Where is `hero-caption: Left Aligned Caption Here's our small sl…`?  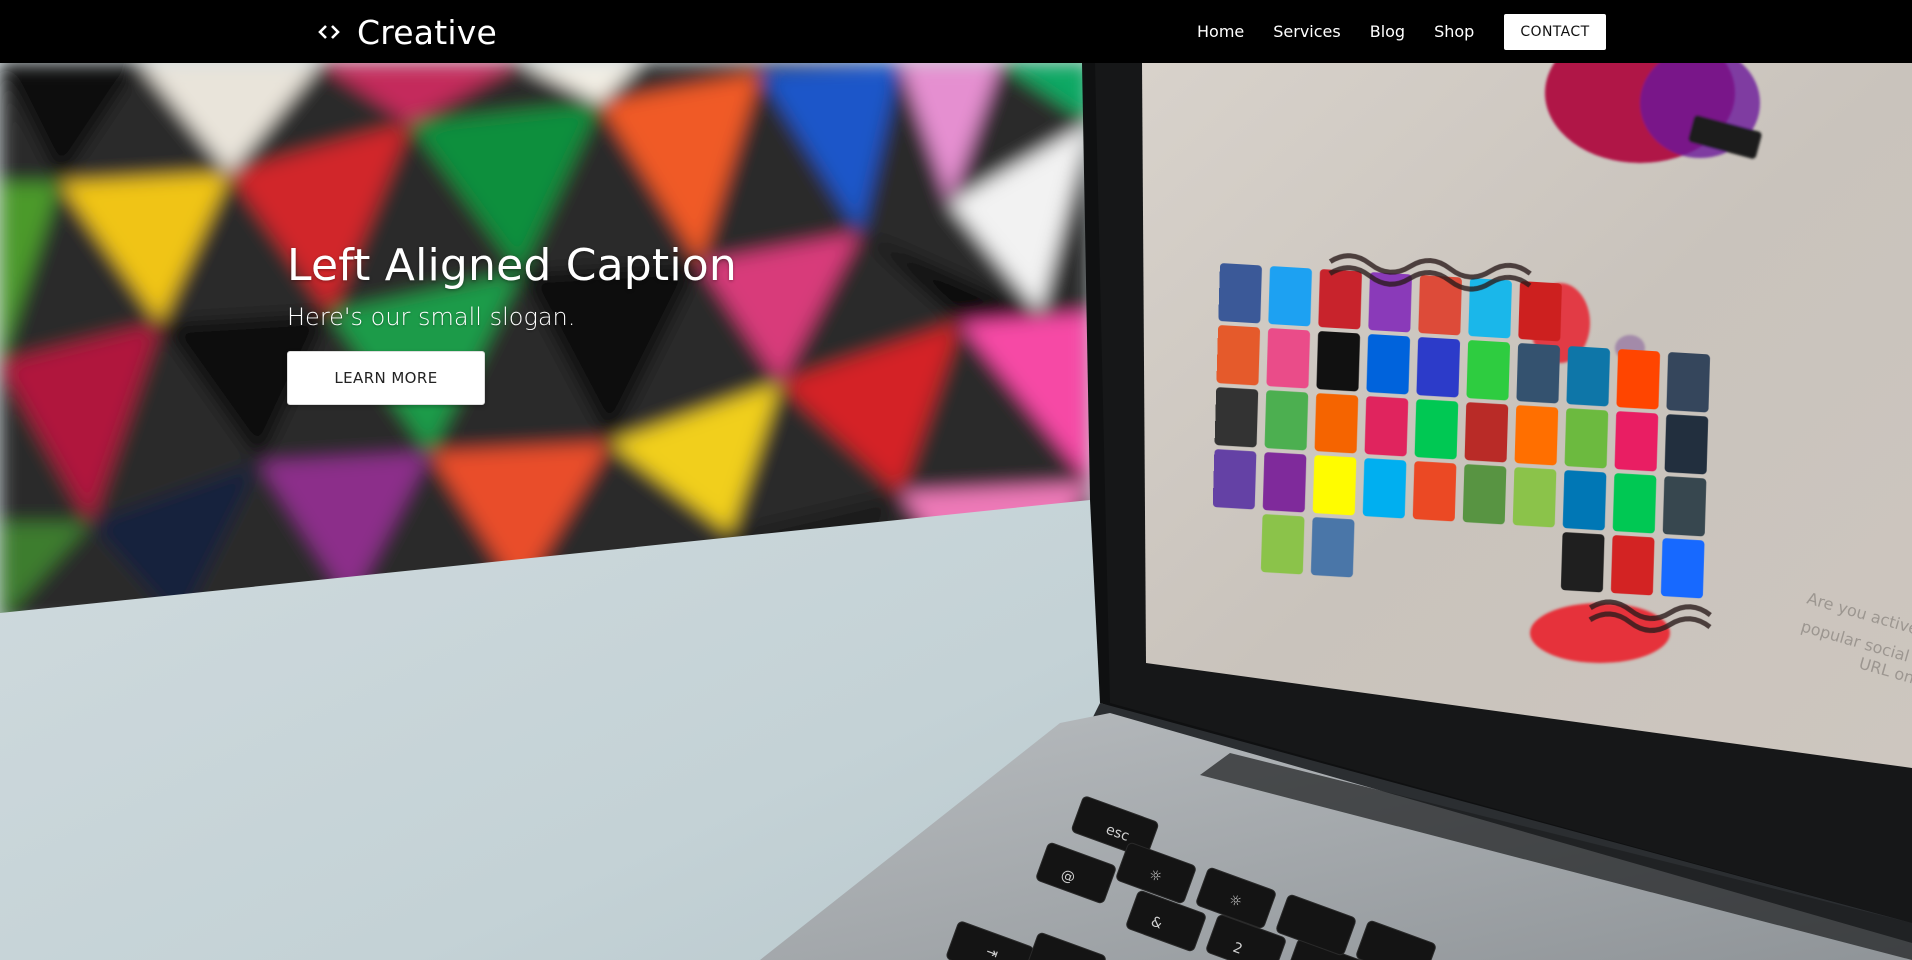 hero-caption: Left Aligned Caption Here's our small sl… is located at coordinates (512, 322).